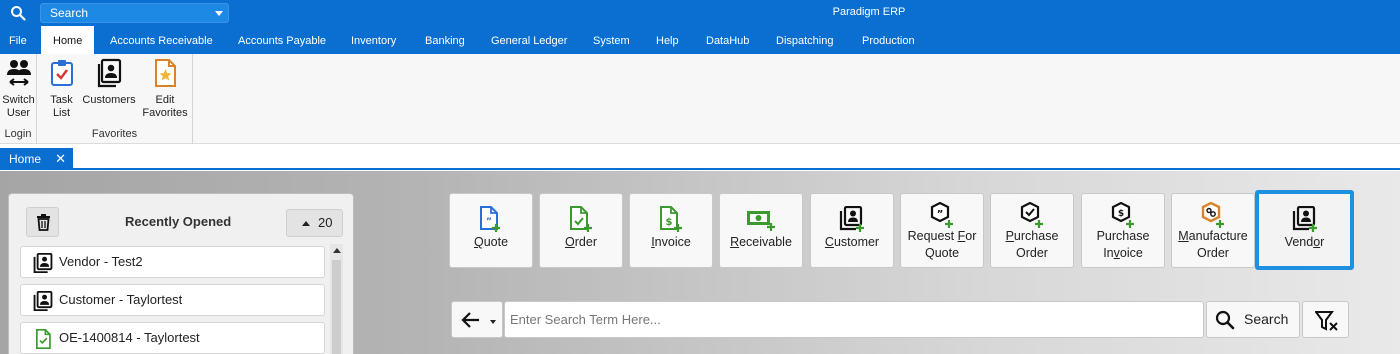  I want to click on ribbon-group-login: Switch User Login, so click(18, 99).